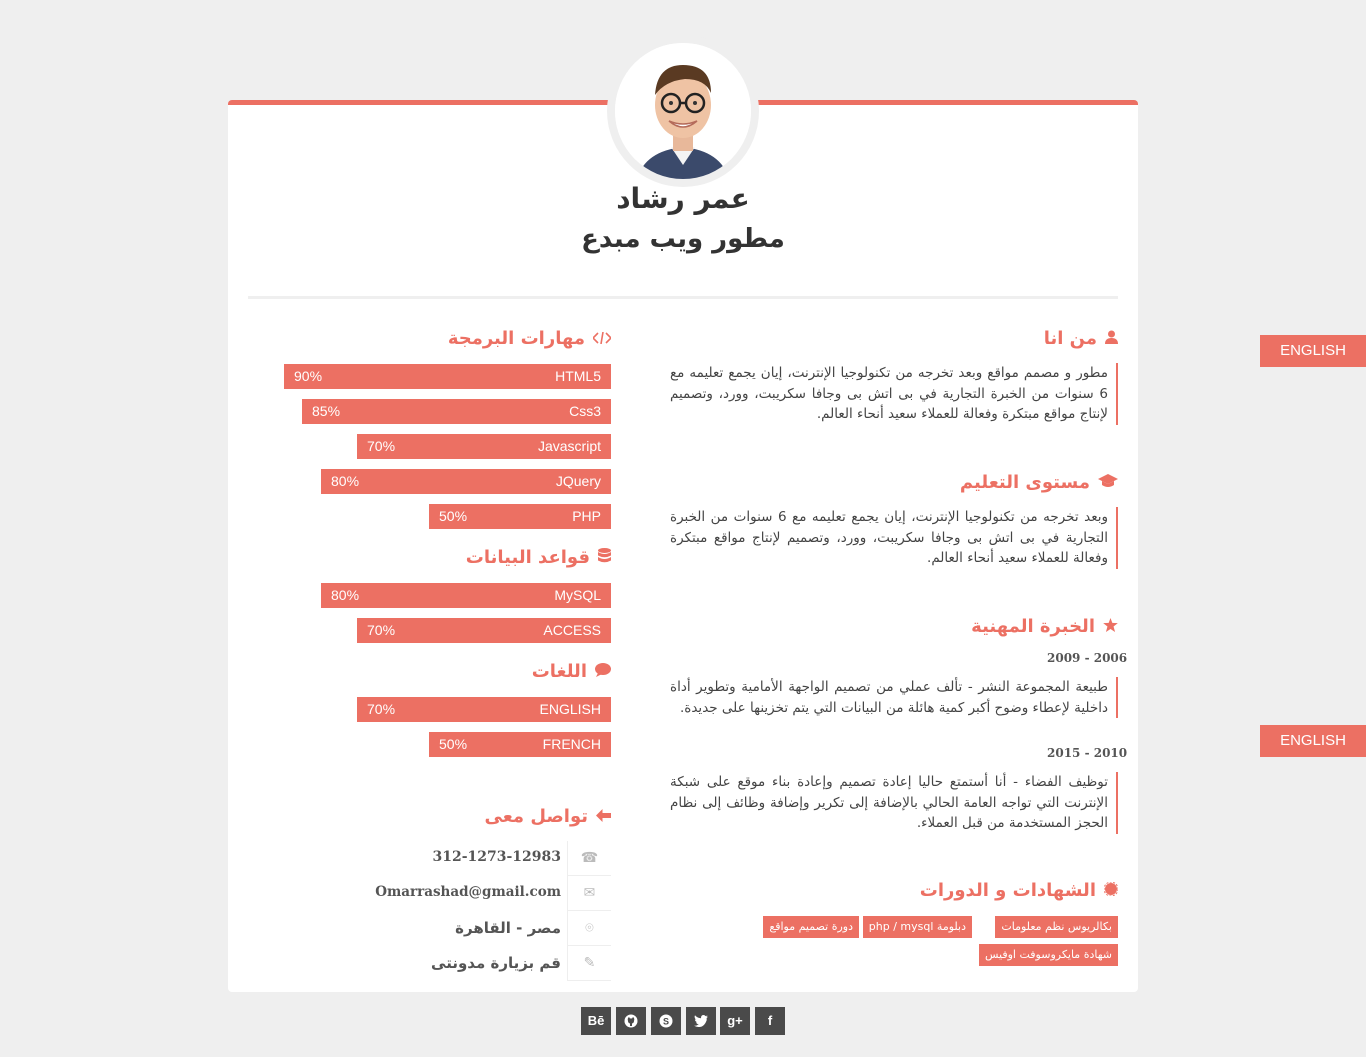 The image size is (1366, 1057). Describe the element at coordinates (577, 595) in the screenshot. I see `skill-label: MySQL` at that location.